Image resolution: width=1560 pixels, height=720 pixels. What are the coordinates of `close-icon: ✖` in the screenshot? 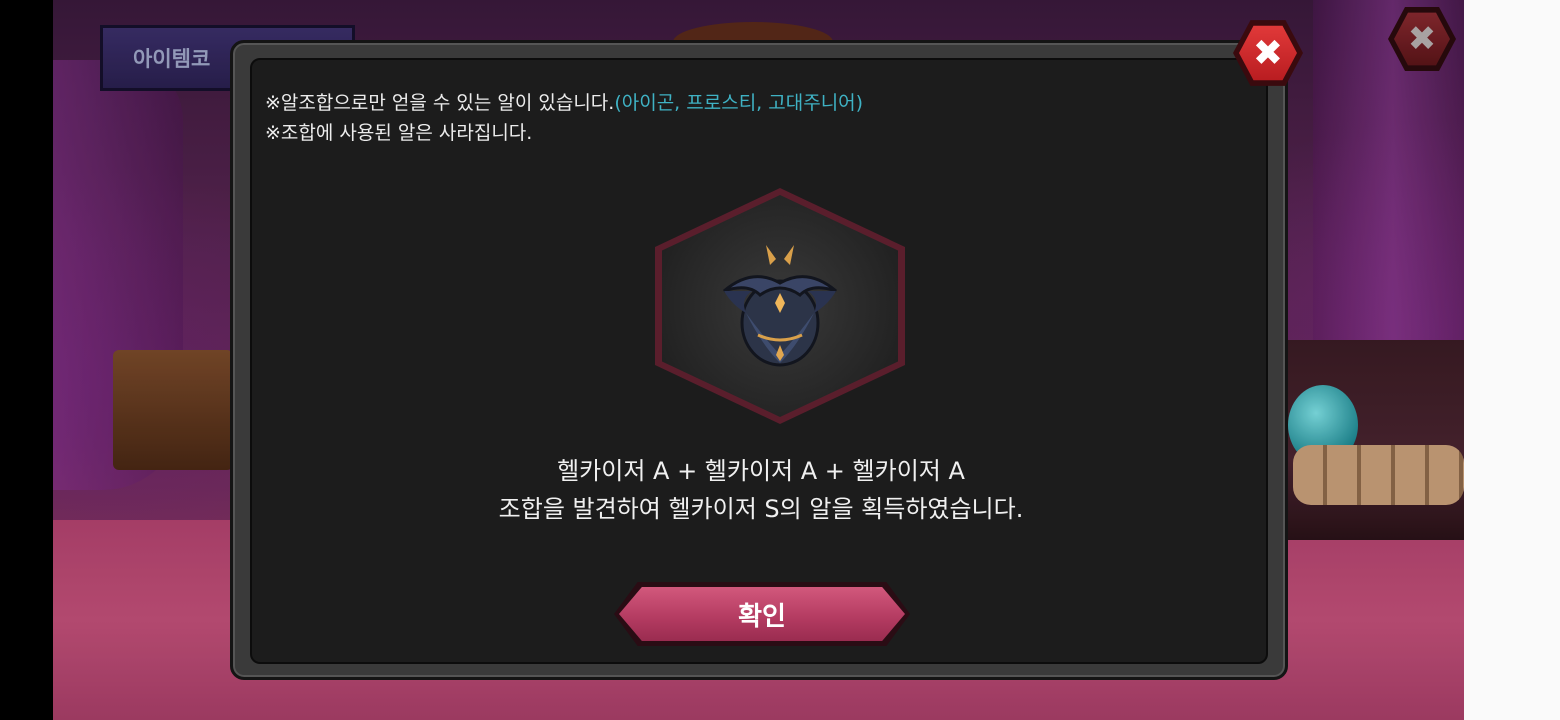 It's located at (1268, 53).